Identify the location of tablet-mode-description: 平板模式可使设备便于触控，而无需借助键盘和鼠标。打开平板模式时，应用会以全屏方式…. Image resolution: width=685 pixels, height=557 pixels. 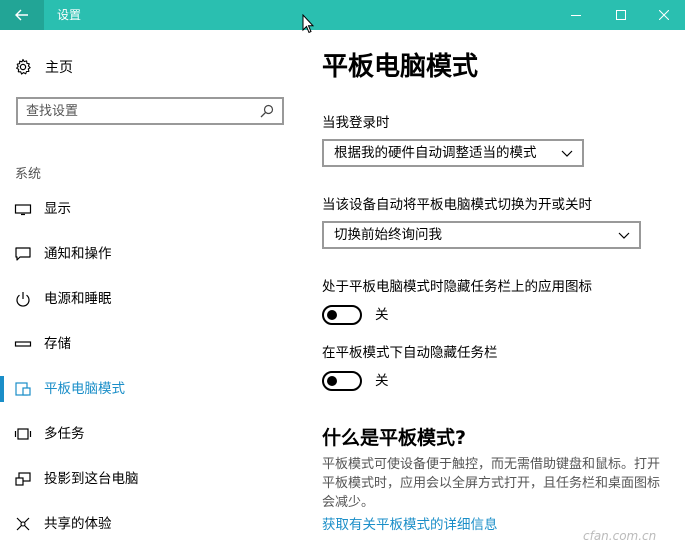
(491, 483).